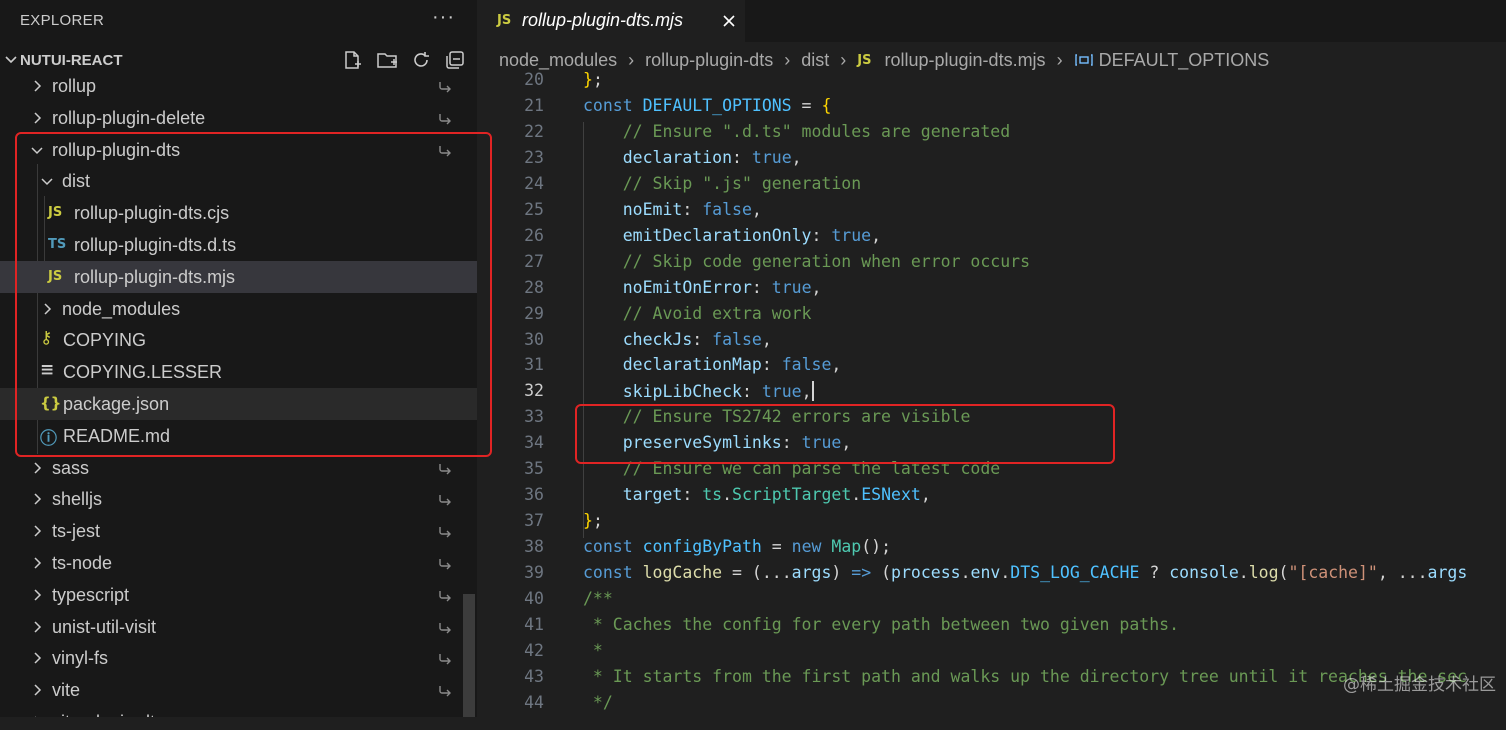 This screenshot has height=730, width=1506. What do you see at coordinates (816, 131) in the screenshot?
I see `code-text: // Ensure ".d.ts" modules are generated` at bounding box center [816, 131].